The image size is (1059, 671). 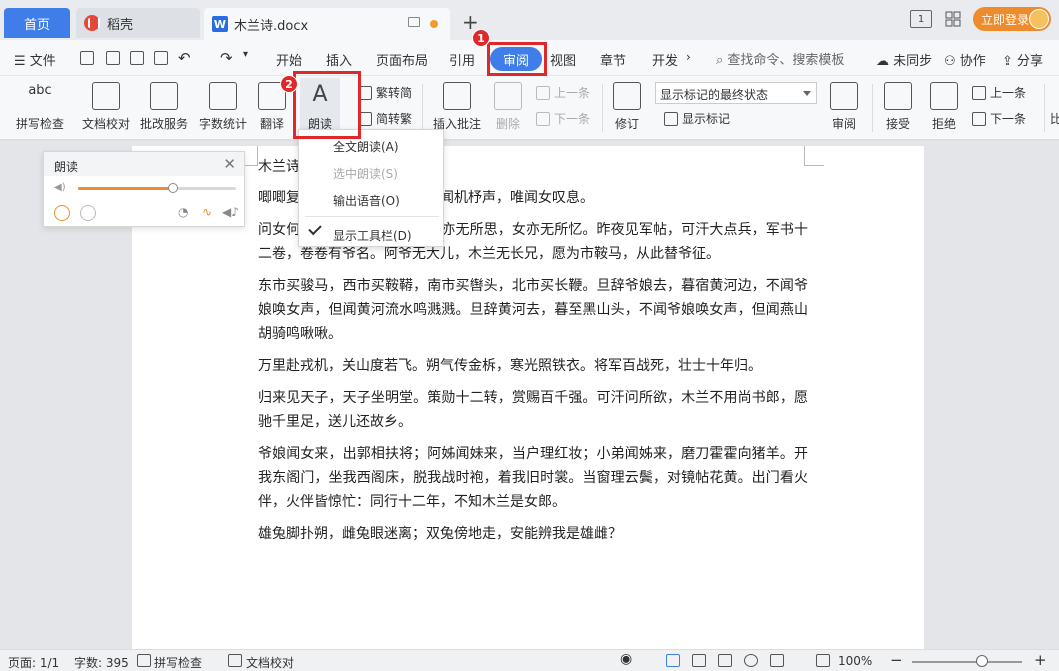 What do you see at coordinates (223, 108) in the screenshot?
I see `word-count-button: 字数统计` at bounding box center [223, 108].